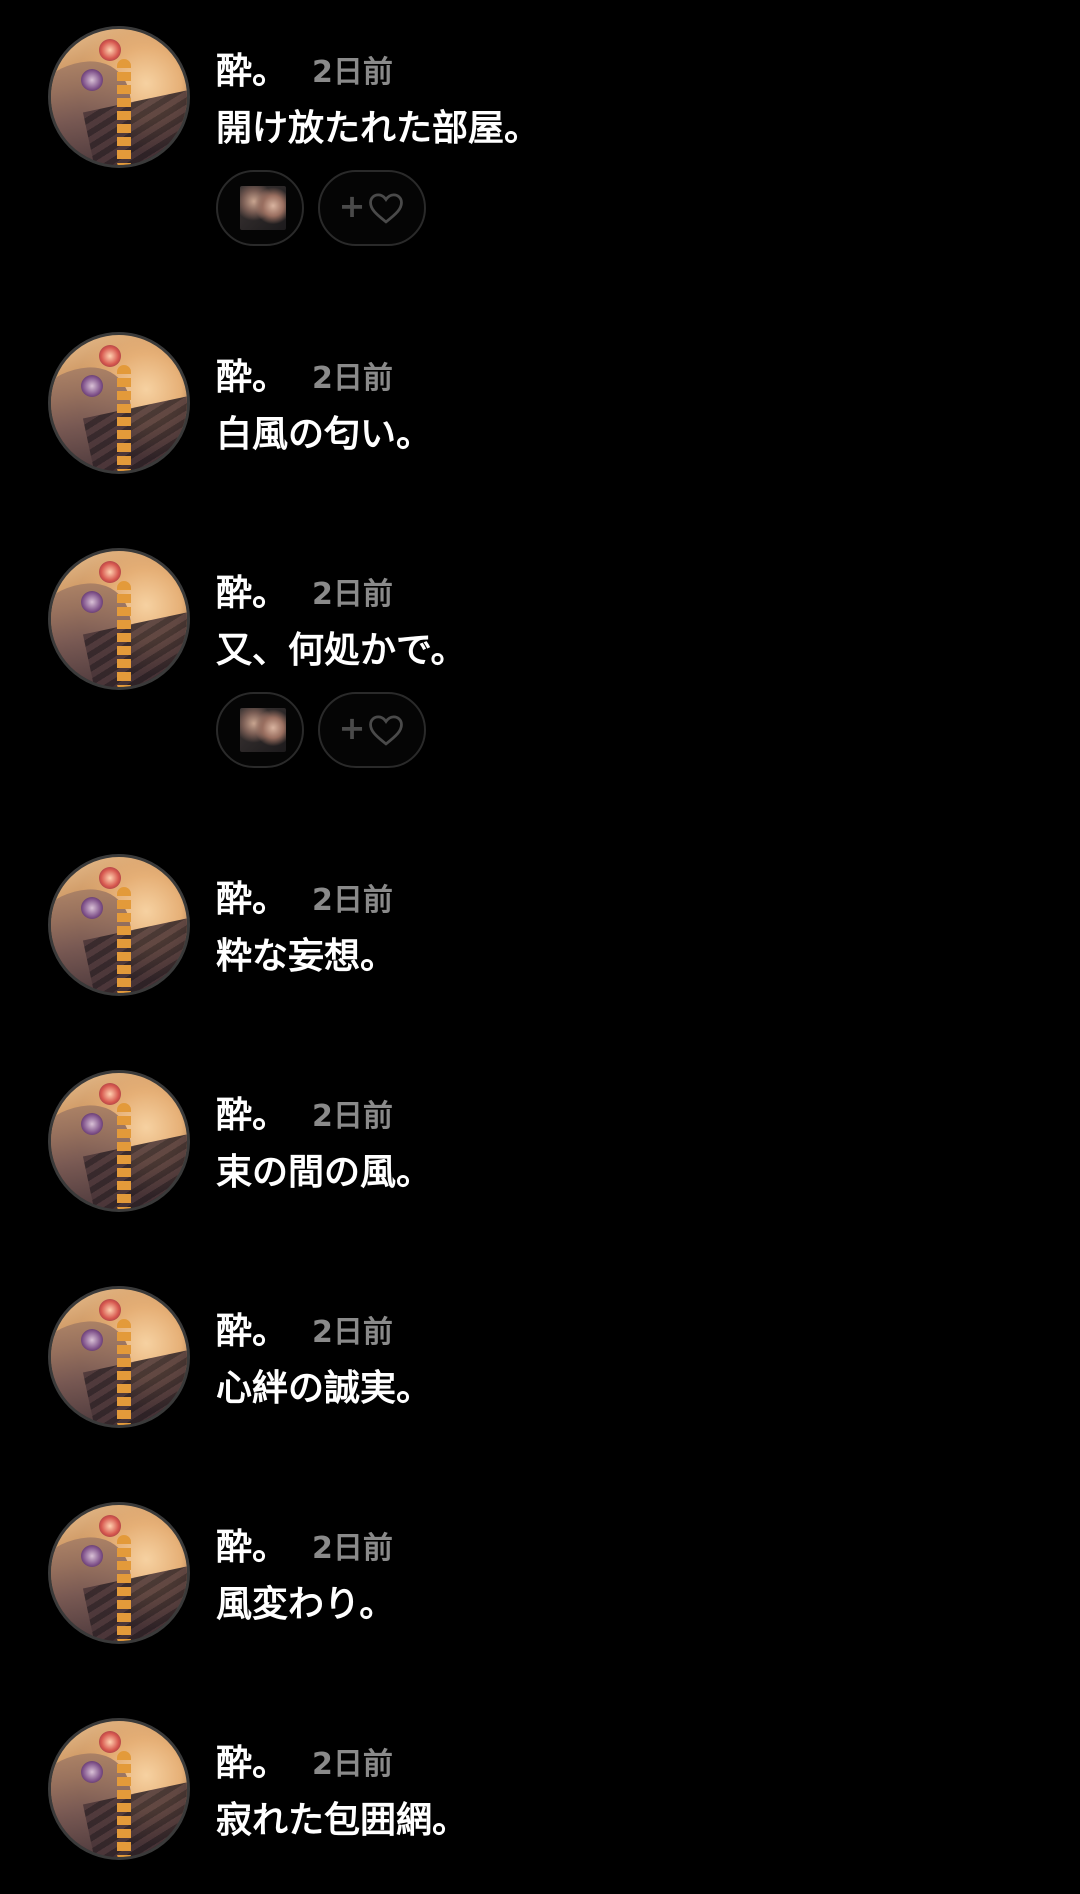 Image resolution: width=1080 pixels, height=1894 pixels. I want to click on comment-text: 又、何処かで。, so click(341, 650).